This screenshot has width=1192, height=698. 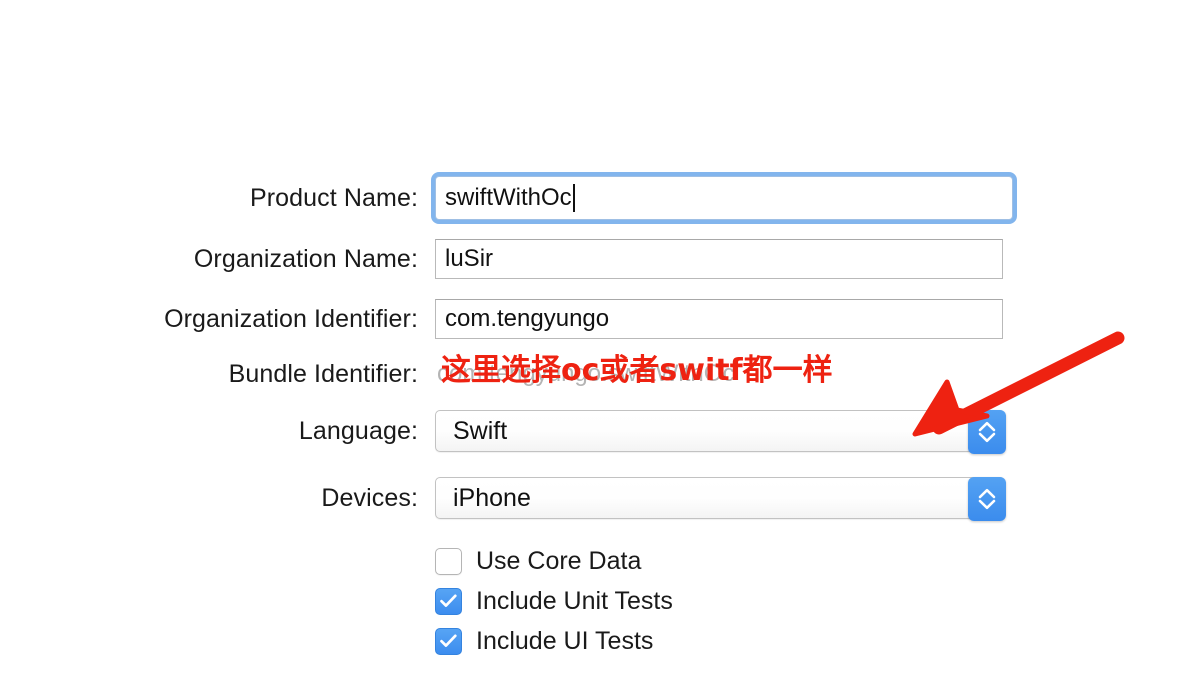 I want to click on include-unit-tests-label: Include Unit Tests, so click(x=574, y=600).